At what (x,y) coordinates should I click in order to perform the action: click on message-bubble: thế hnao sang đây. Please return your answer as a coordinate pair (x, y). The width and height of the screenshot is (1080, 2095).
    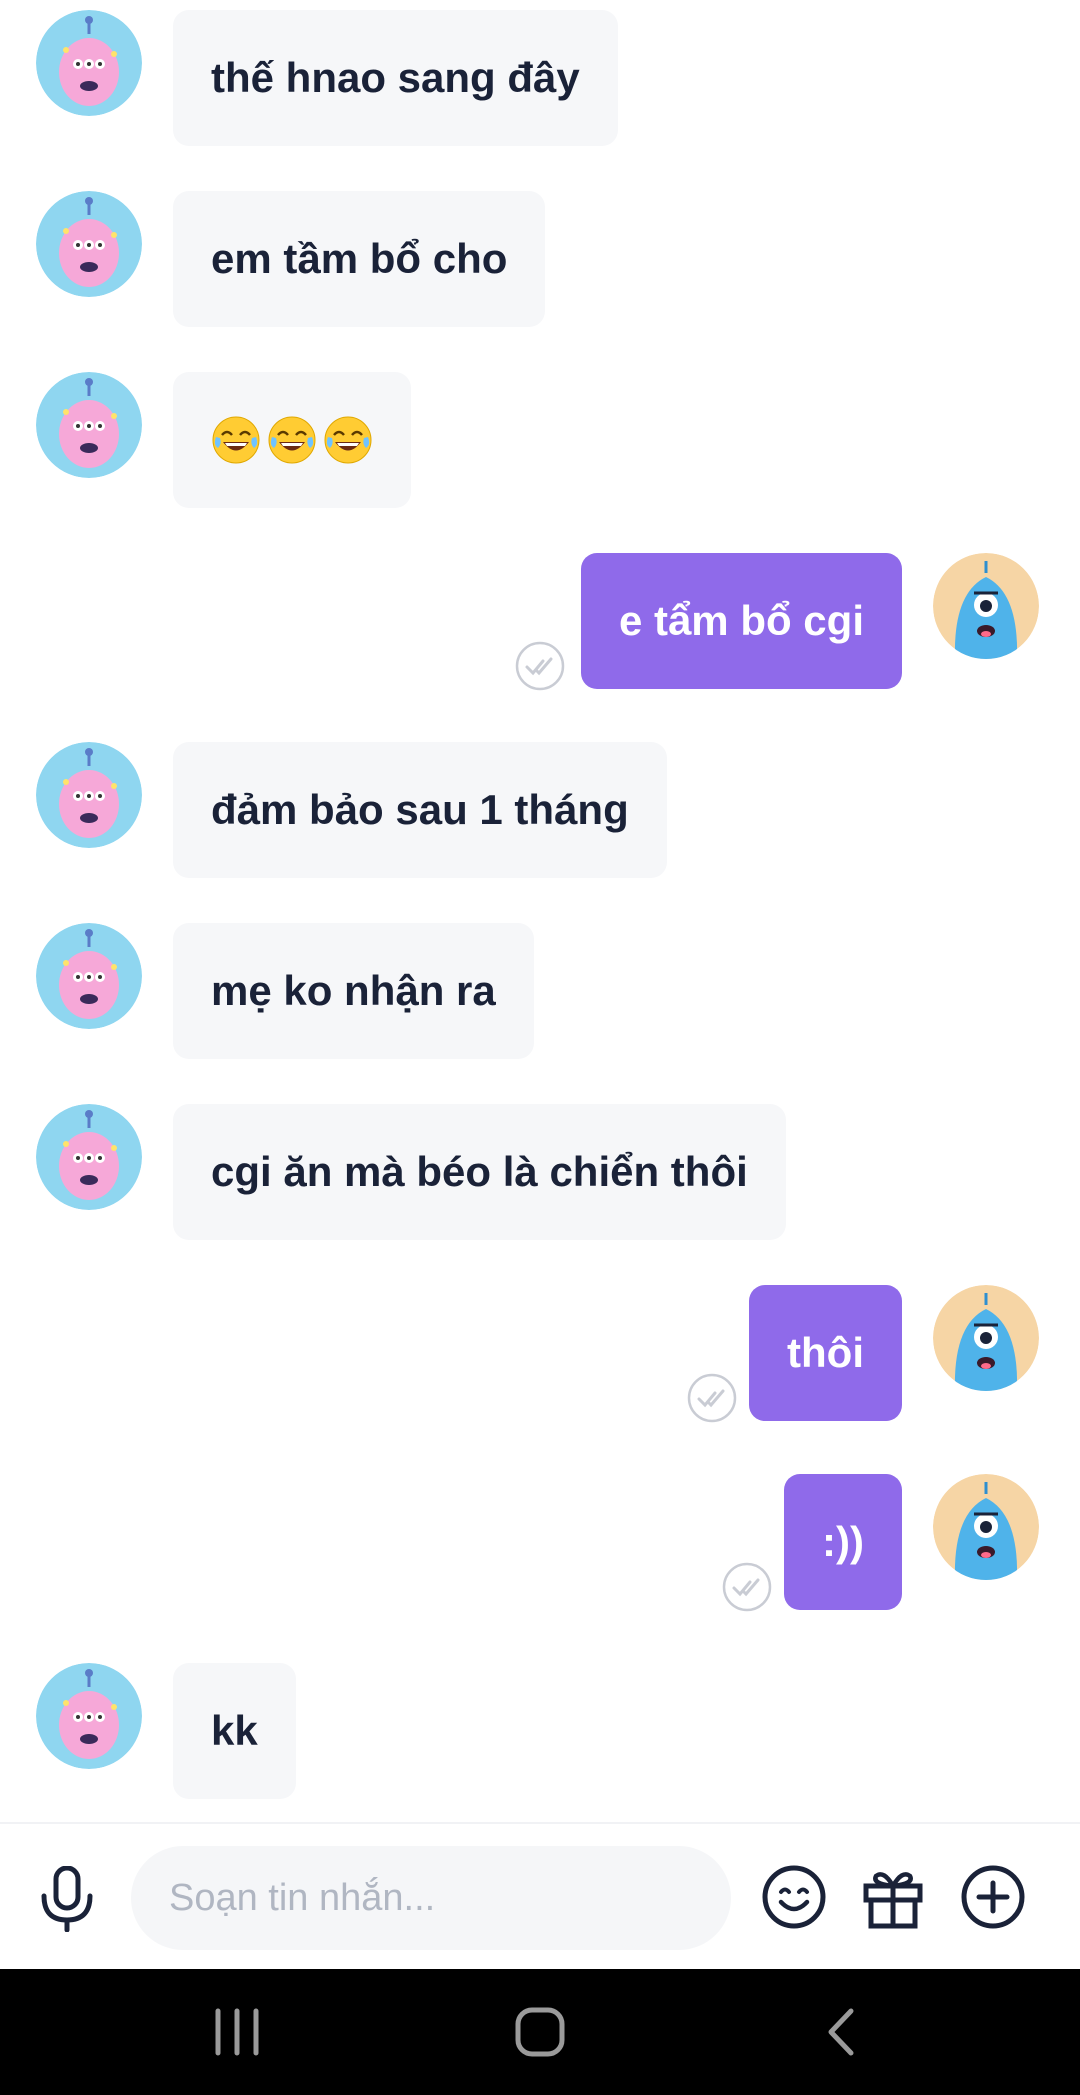
    Looking at the image, I should click on (395, 78).